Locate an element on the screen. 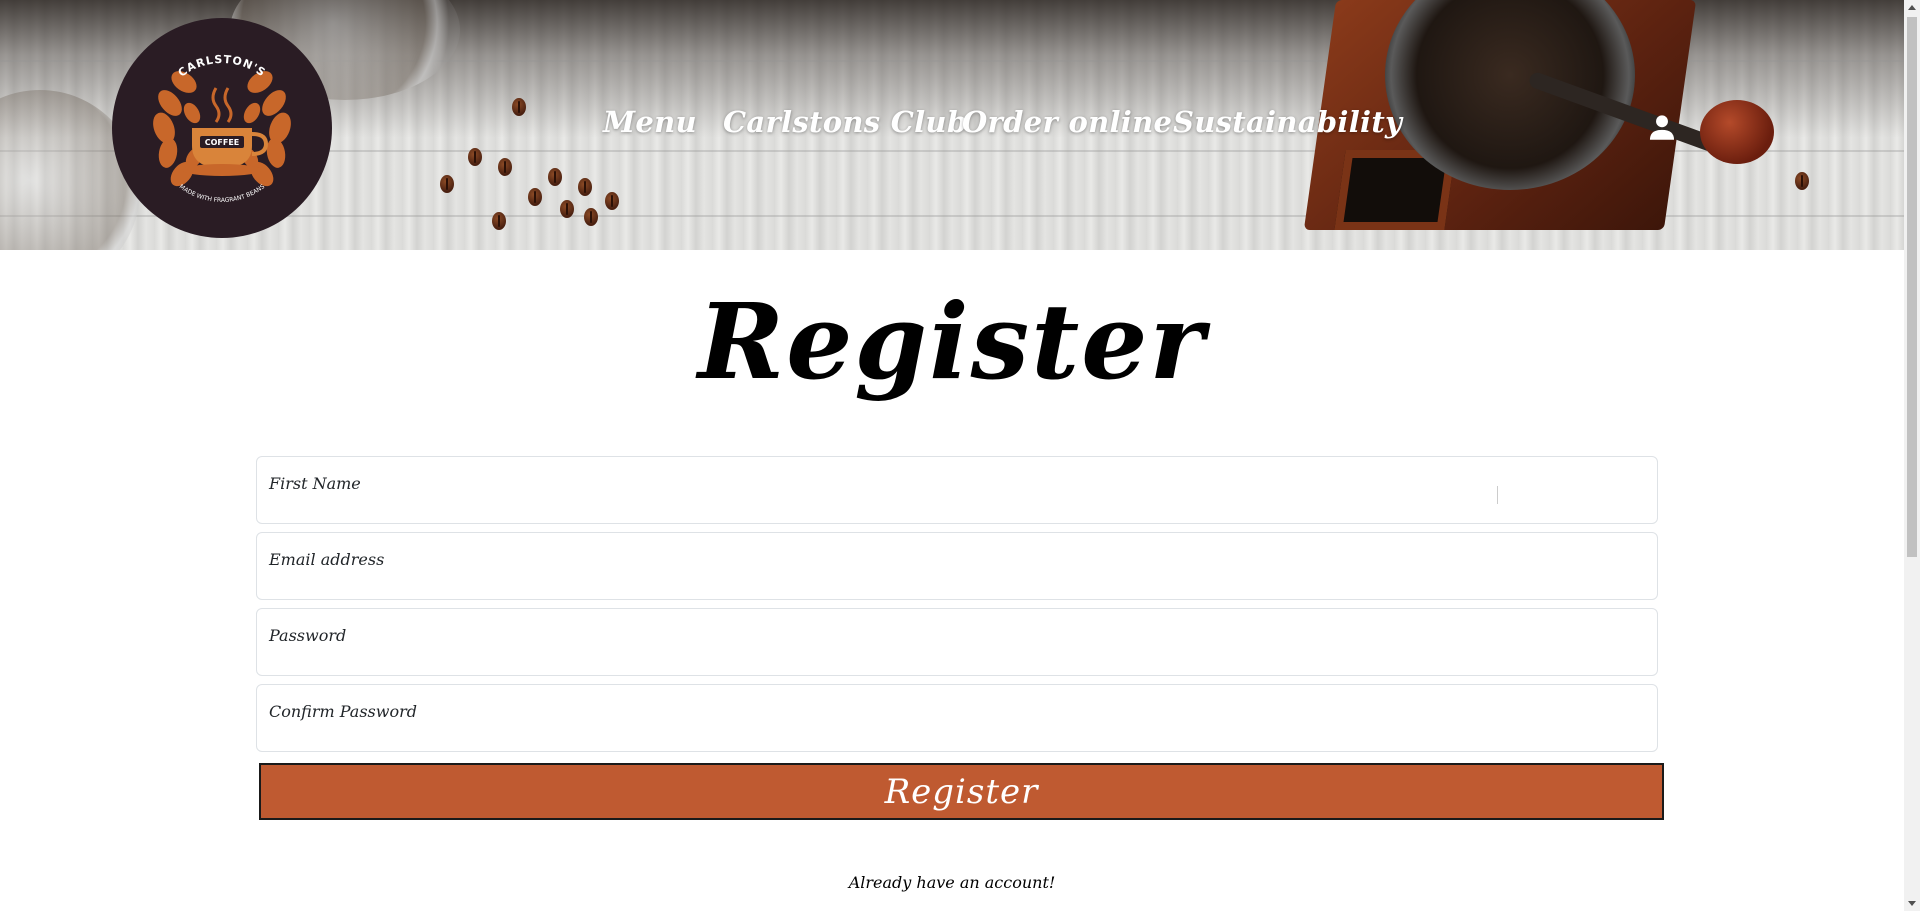  first-name-input is located at coordinates (954, 507).